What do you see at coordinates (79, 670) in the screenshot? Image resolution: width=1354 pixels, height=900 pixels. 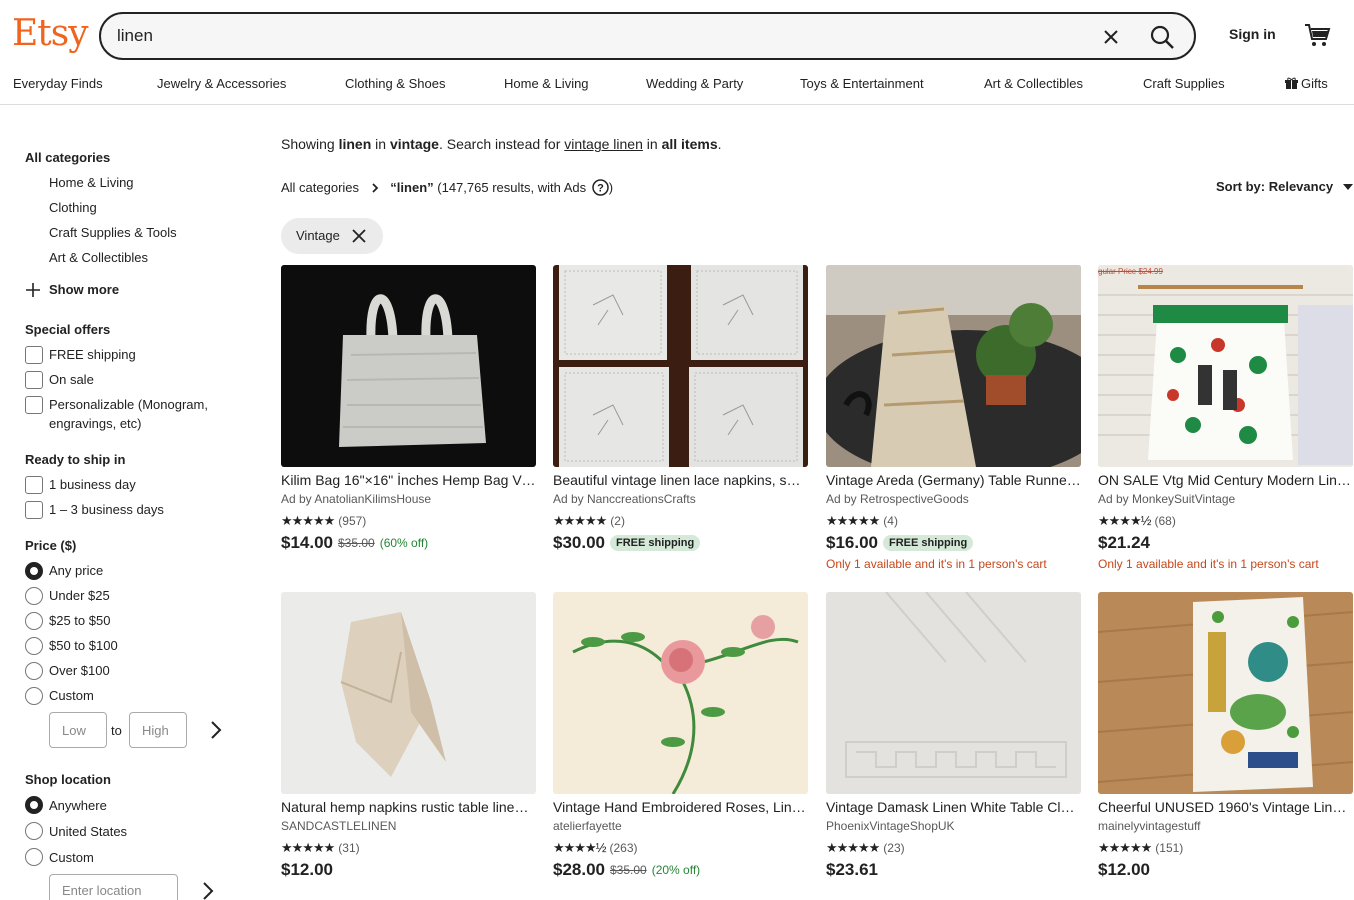 I see `over-100-label: Over $100` at bounding box center [79, 670].